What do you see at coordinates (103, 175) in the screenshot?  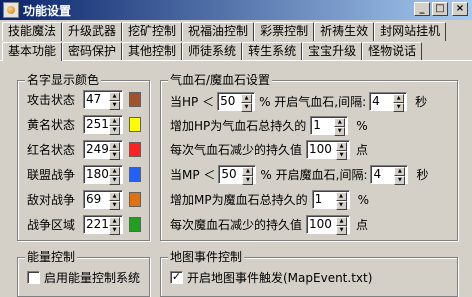 I see `alliance-war-input: 180 ▲ ▼` at bounding box center [103, 175].